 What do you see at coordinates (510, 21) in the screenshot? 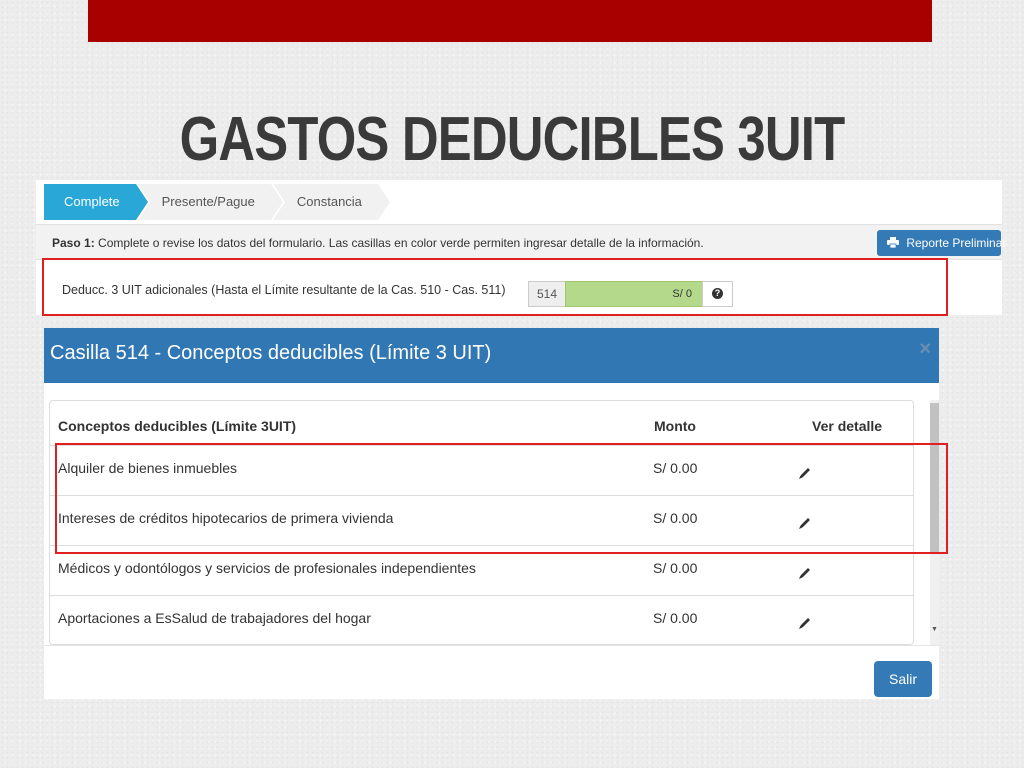
I see `slide-top-bar` at bounding box center [510, 21].